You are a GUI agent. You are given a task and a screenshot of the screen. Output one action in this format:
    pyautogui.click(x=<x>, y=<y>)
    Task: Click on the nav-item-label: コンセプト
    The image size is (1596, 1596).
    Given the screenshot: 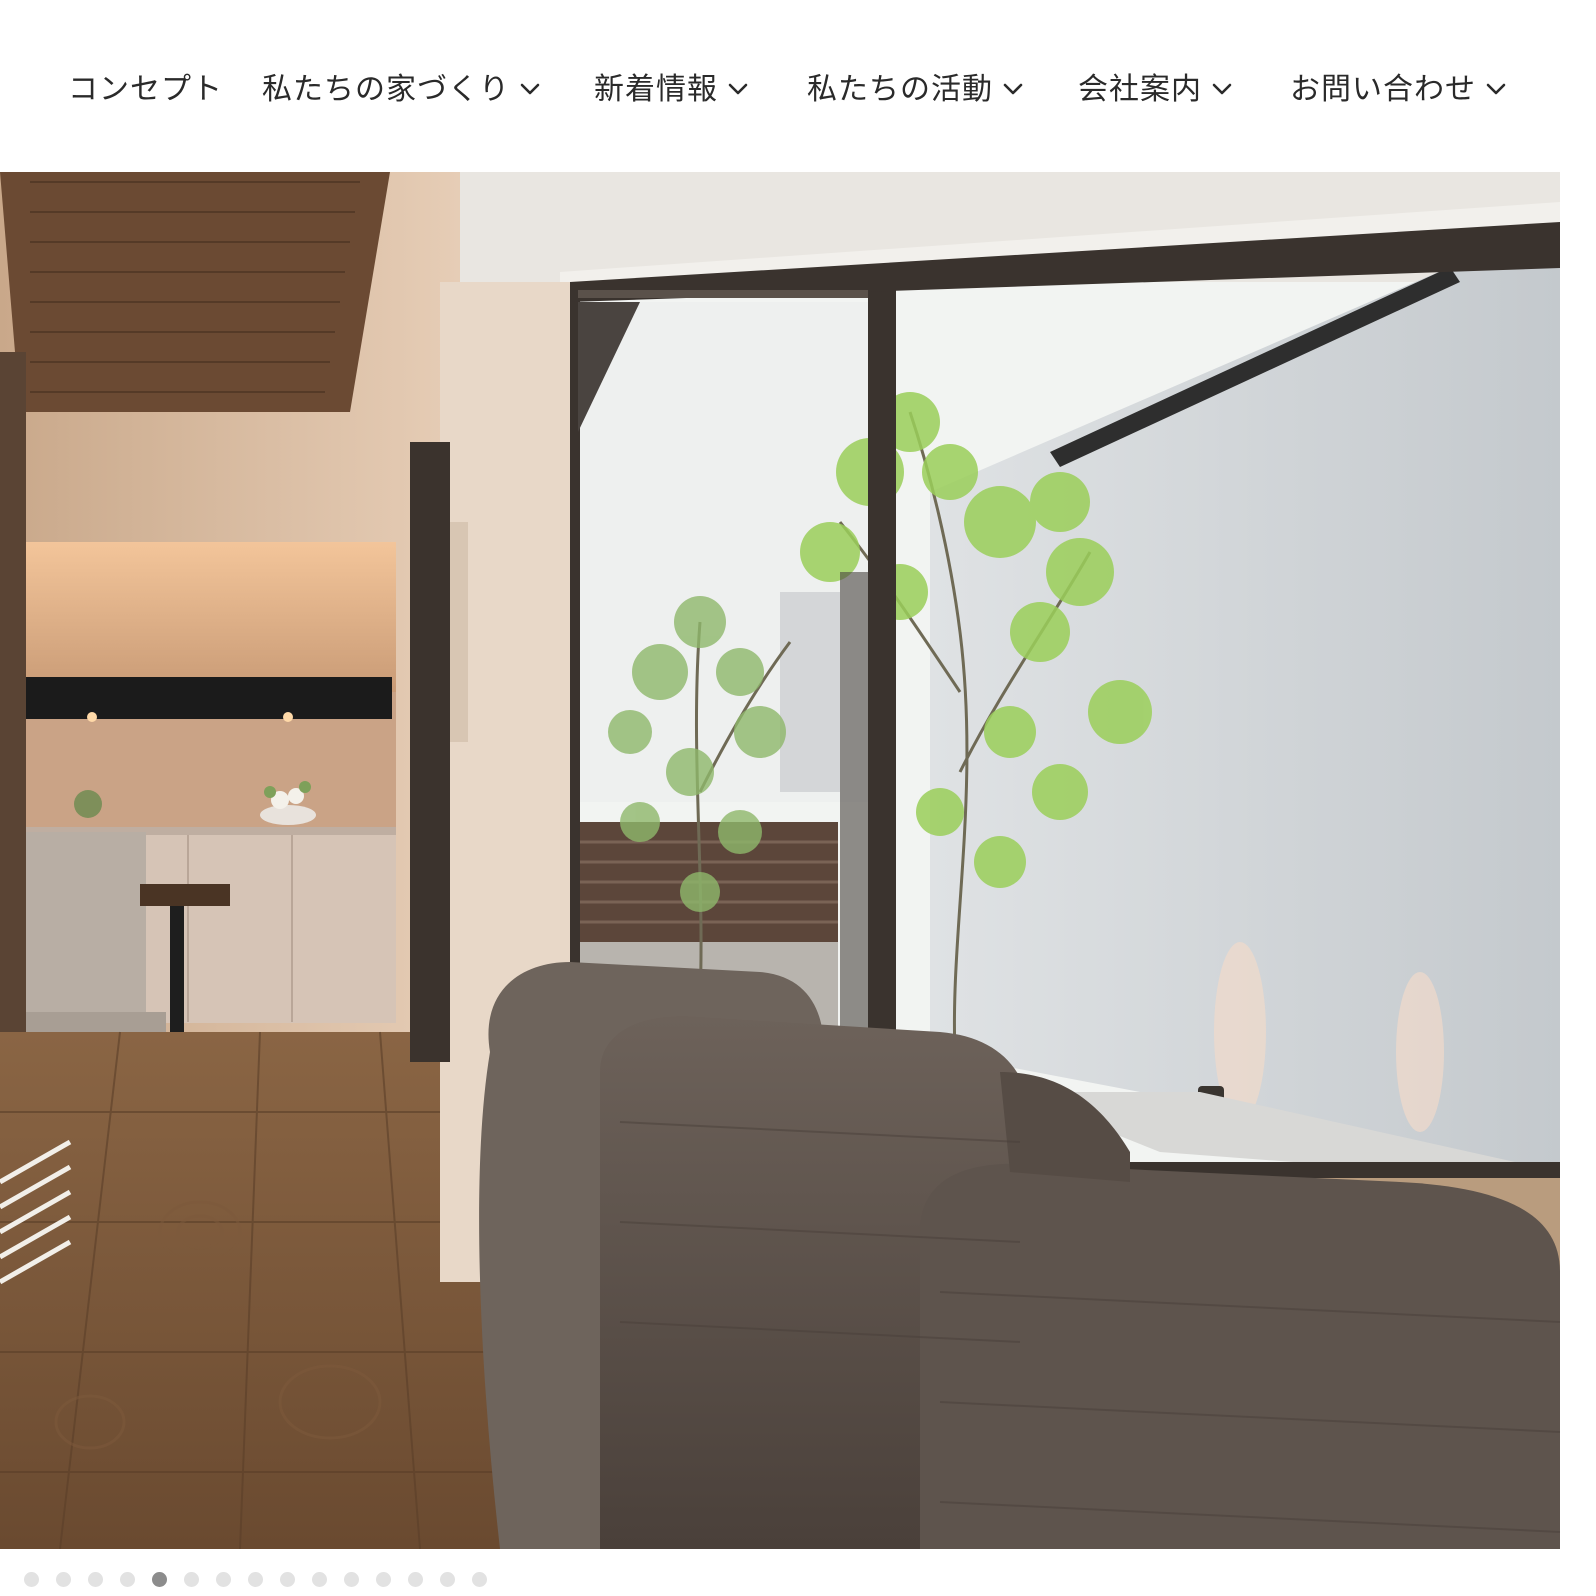 What is the action you would take?
    pyautogui.click(x=145, y=89)
    